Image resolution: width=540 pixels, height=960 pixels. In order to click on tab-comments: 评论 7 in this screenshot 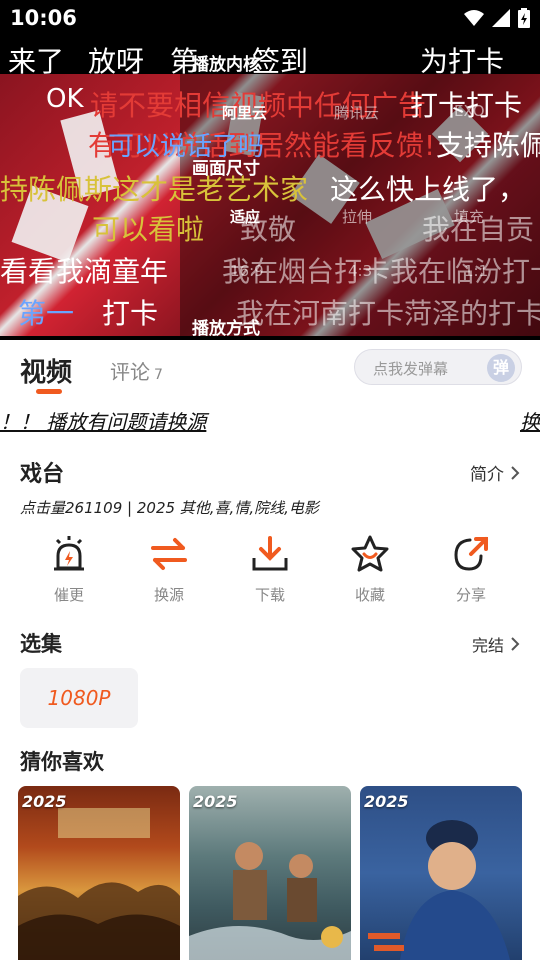, I will do `click(136, 370)`.